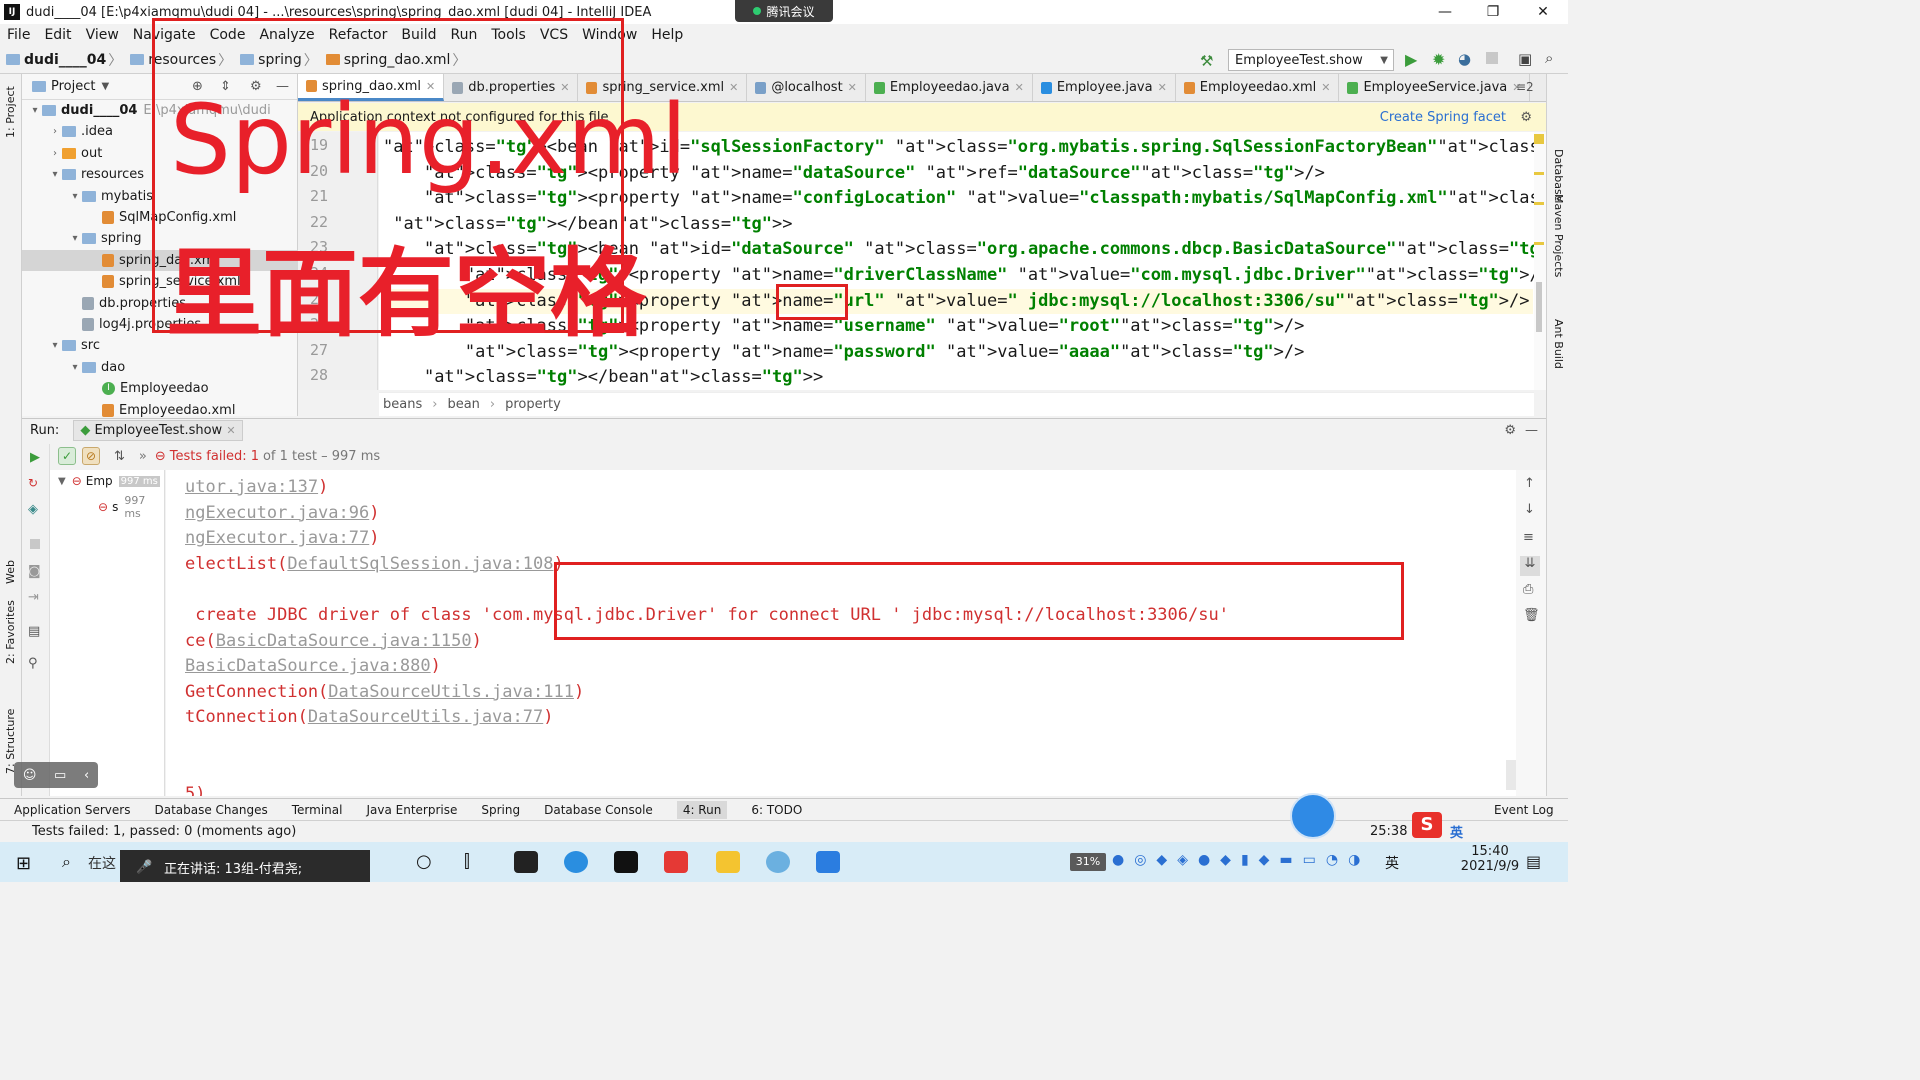 The image size is (1920, 1080). Describe the element at coordinates (34, 571) in the screenshot. I see `camera-icon: ◙` at that location.